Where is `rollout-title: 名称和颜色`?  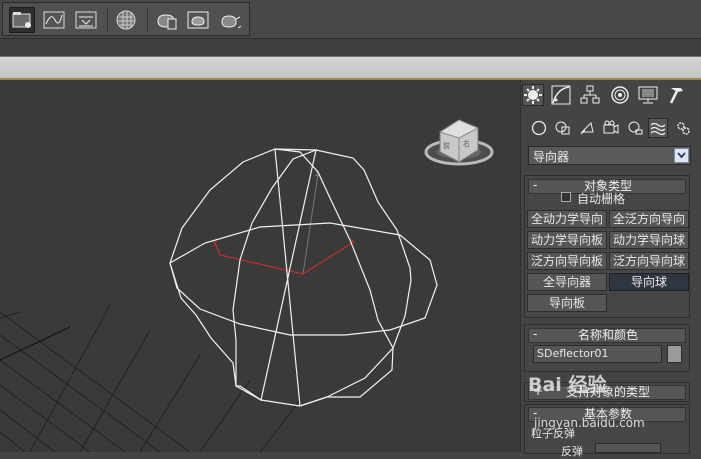 rollout-title: 名称和颜色 is located at coordinates (607, 335).